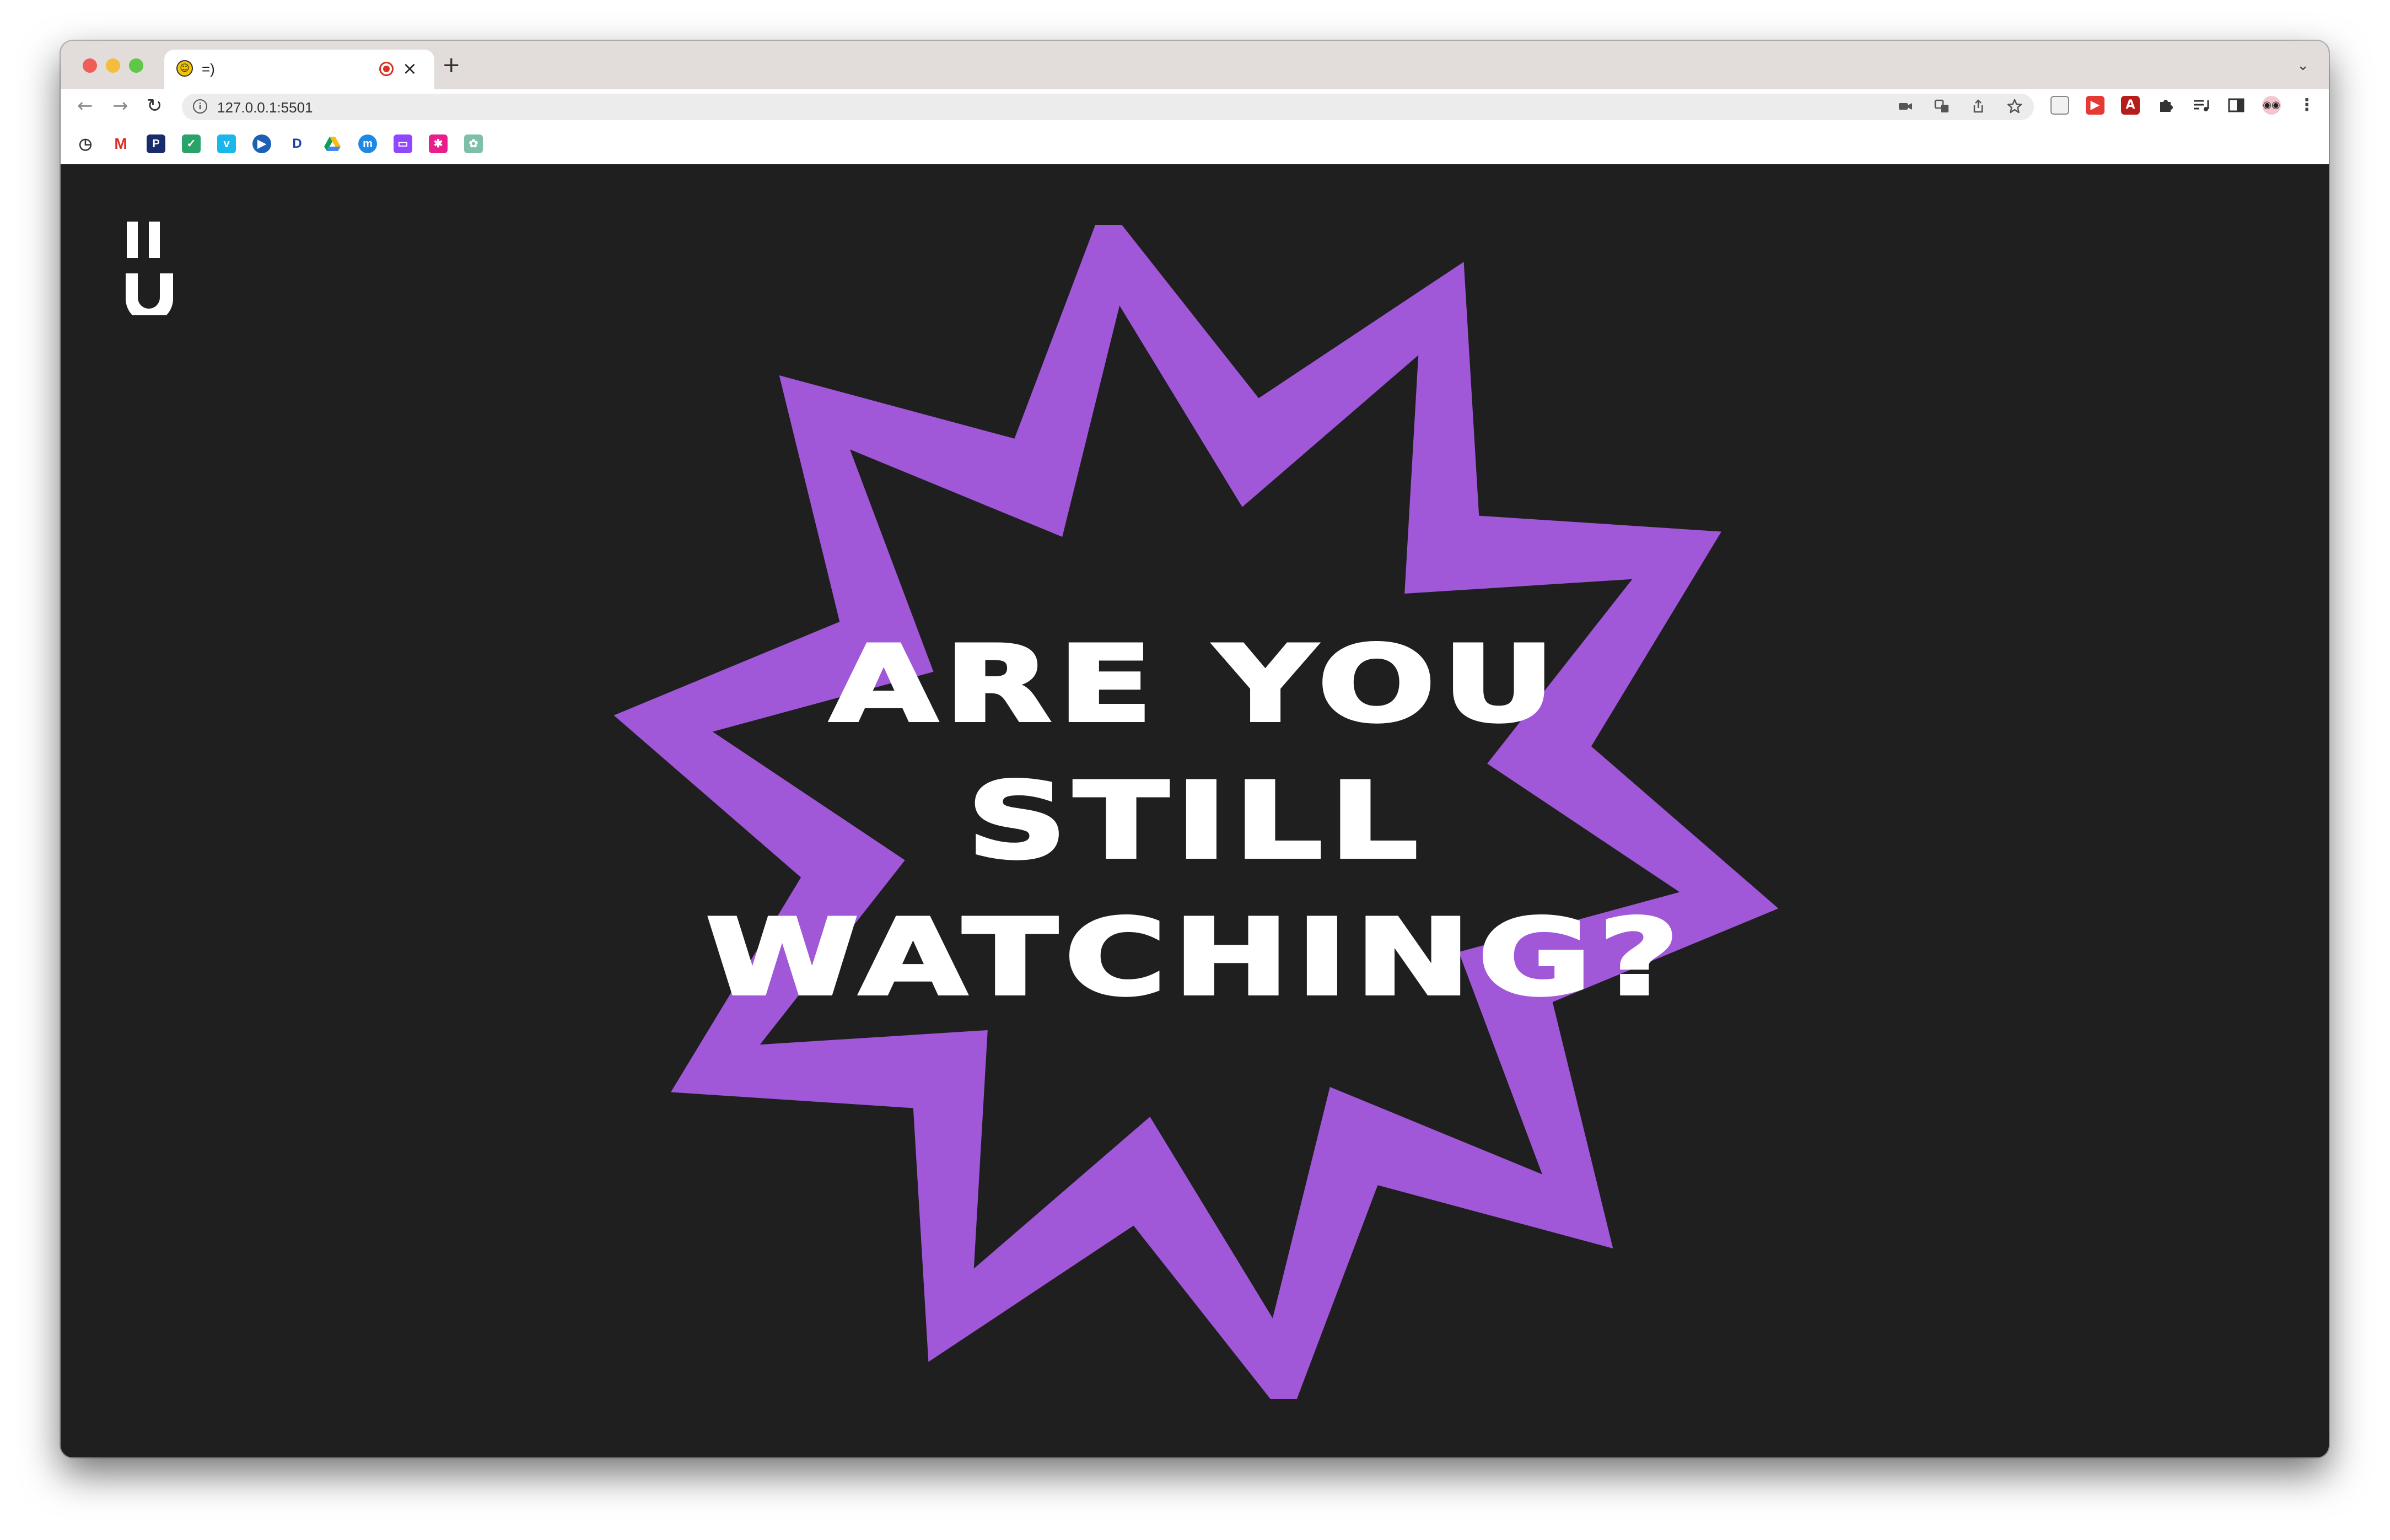 This screenshot has width=2390, height=1540. Describe the element at coordinates (2201, 105) in the screenshot. I see `media-controls-icon` at that location.